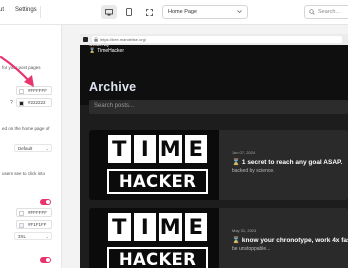  What do you see at coordinates (99, 44) in the screenshot?
I see `written-by-label: Written By` at bounding box center [99, 44].